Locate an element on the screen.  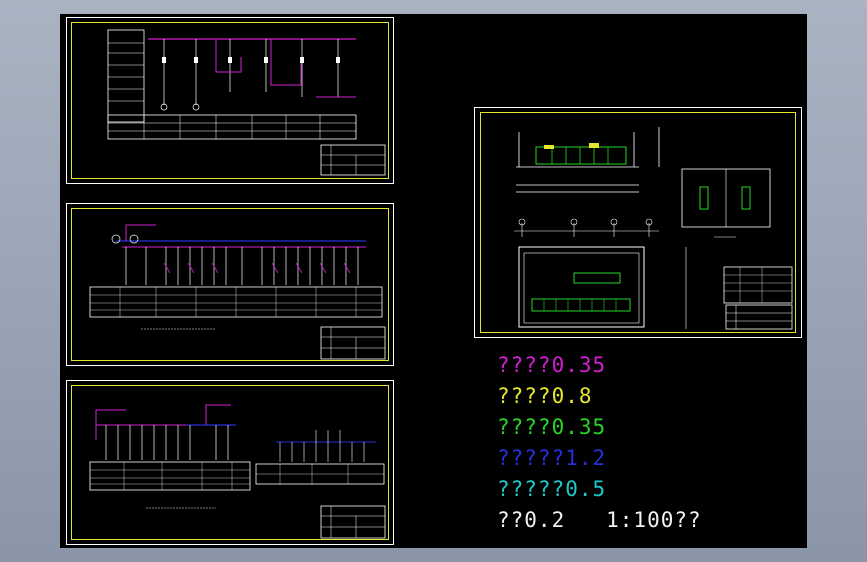
legend-line-3: ????0.35 is located at coordinates (551, 427).